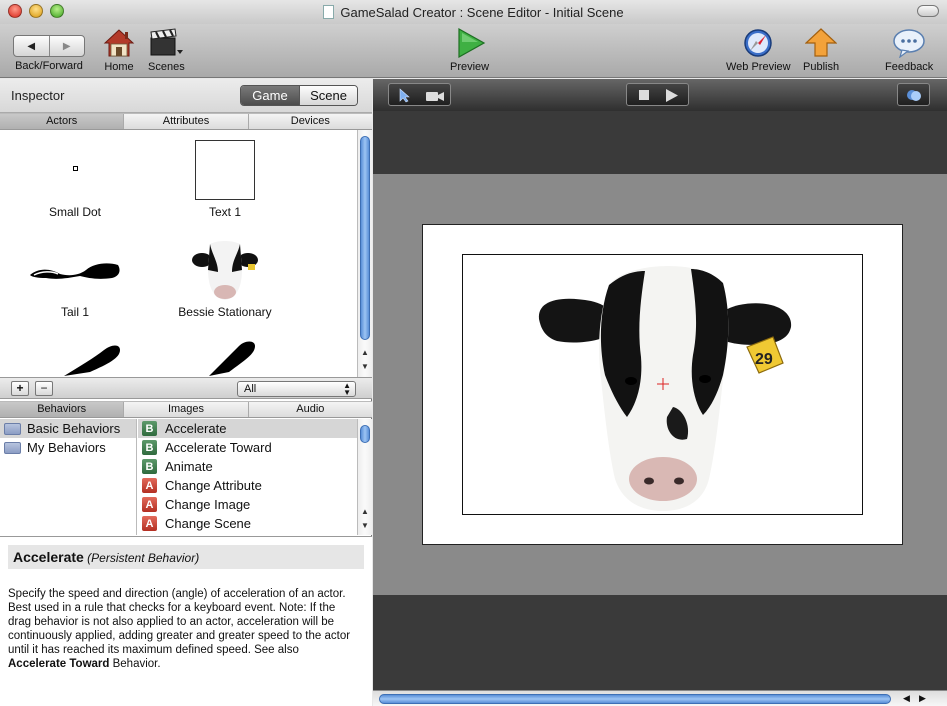 This screenshot has width=947, height=706. Describe the element at coordinates (247, 428) in the screenshot. I see `behavior-accelerate: B Accelerate` at that location.